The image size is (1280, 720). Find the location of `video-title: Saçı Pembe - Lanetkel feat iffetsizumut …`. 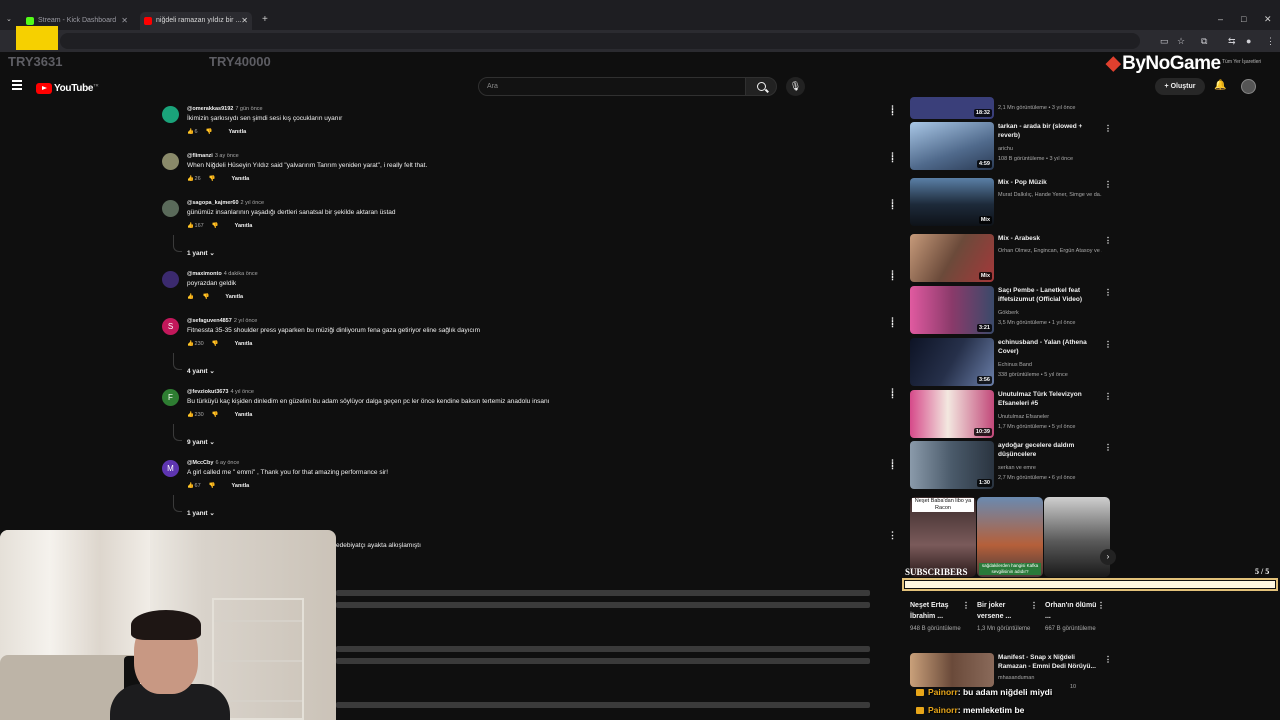

video-title: Saçı Pembe - Lanetkel feat iffetsizumut … is located at coordinates (1050, 295).